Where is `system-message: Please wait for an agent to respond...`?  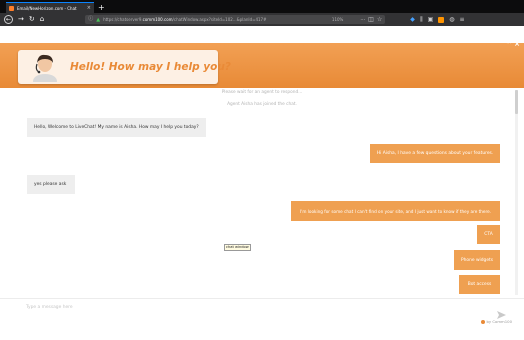 system-message: Please wait for an agent to respond... is located at coordinates (262, 92).